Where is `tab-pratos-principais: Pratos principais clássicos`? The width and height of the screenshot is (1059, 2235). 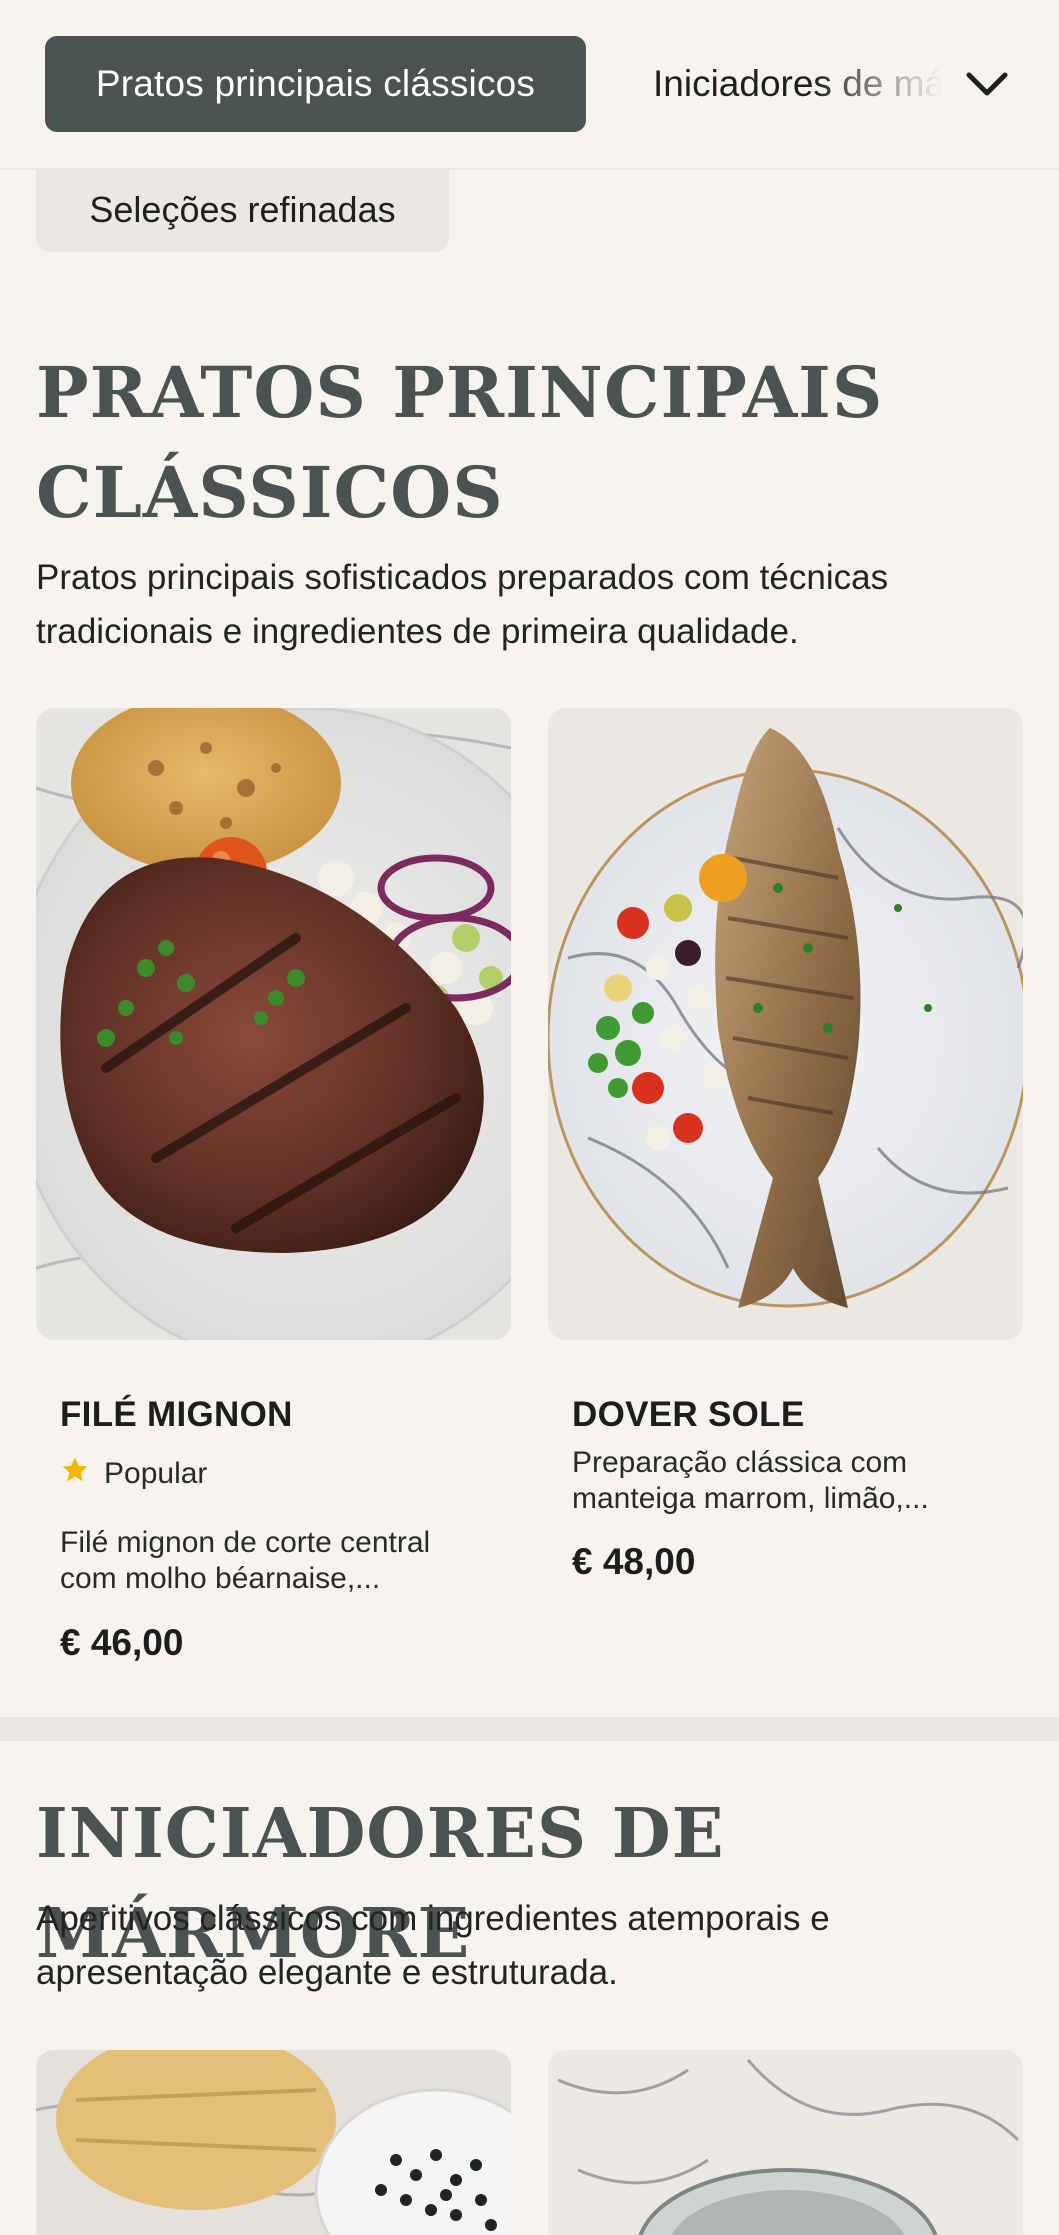 tab-pratos-principais: Pratos principais clássicos is located at coordinates (315, 84).